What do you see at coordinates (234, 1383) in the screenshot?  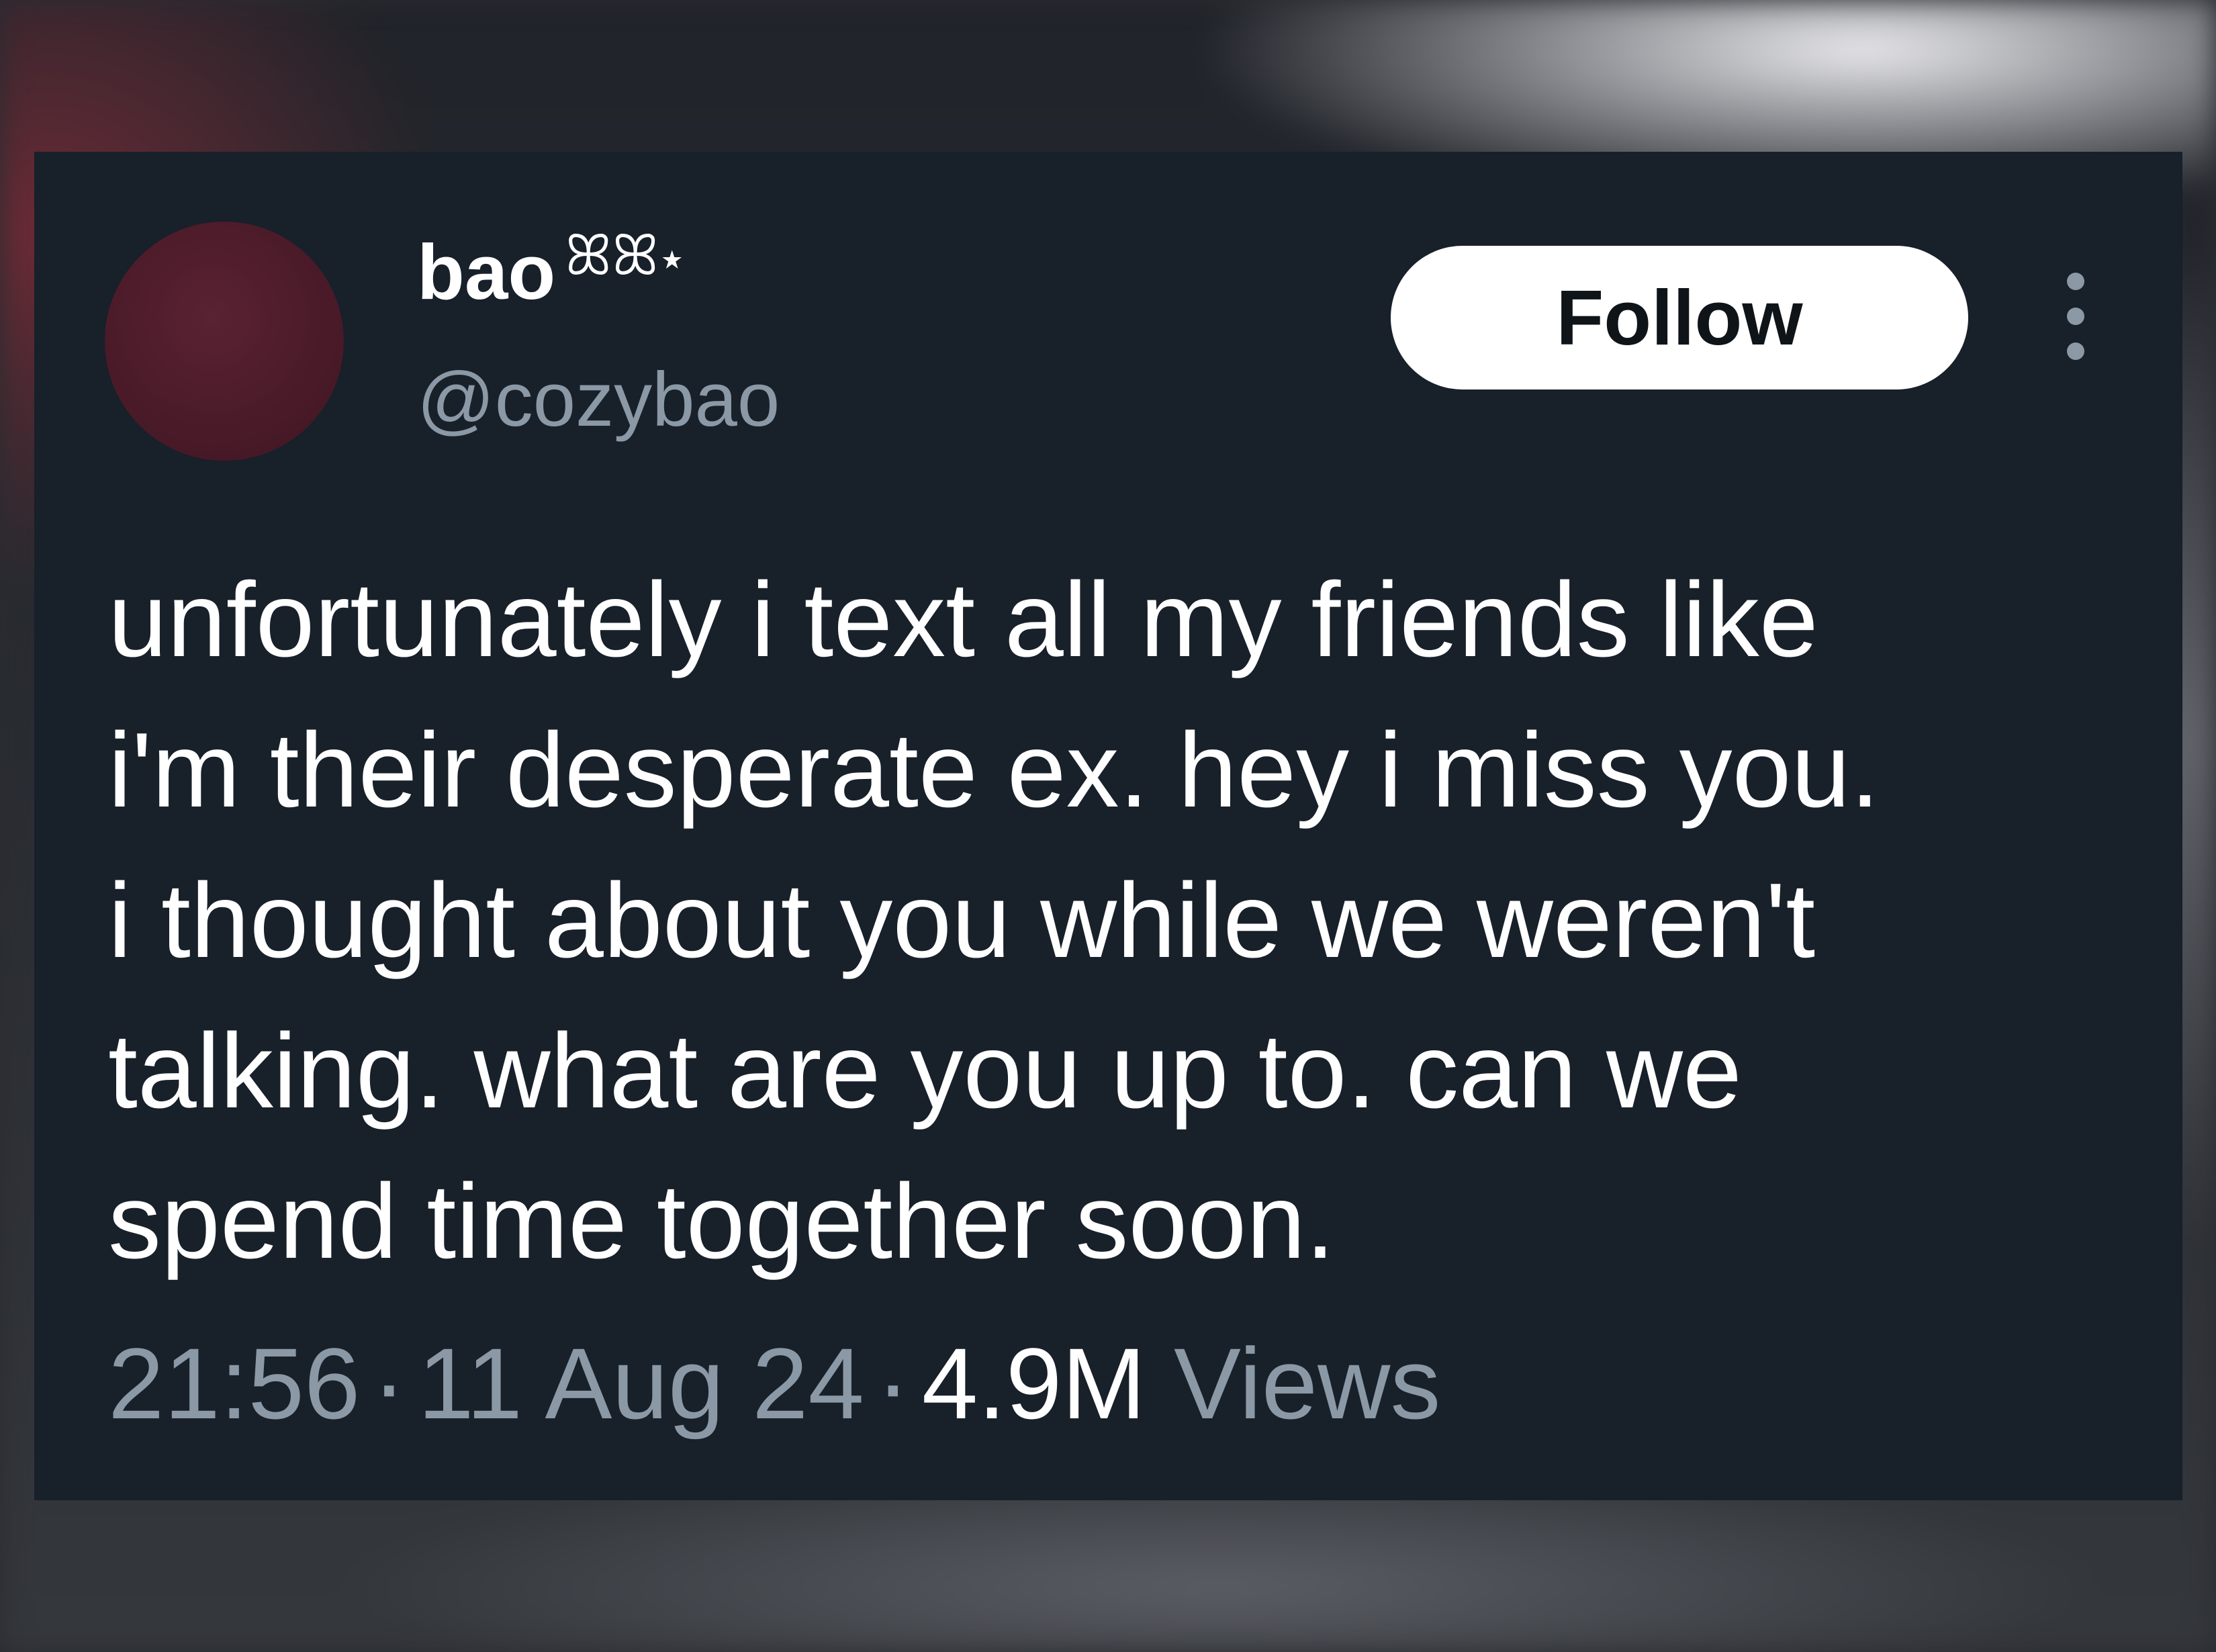 I see `tweet-time: 21:56` at bounding box center [234, 1383].